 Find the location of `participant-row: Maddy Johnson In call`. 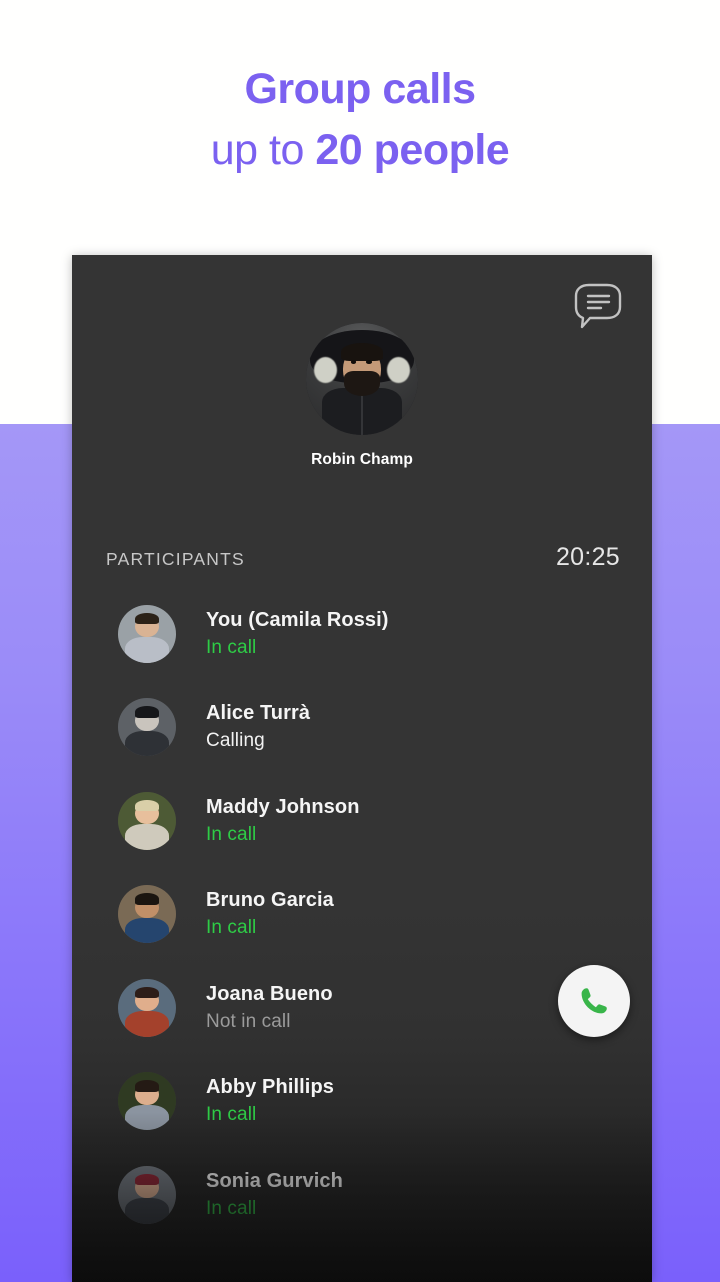

participant-row: Maddy Johnson In call is located at coordinates (362, 821).